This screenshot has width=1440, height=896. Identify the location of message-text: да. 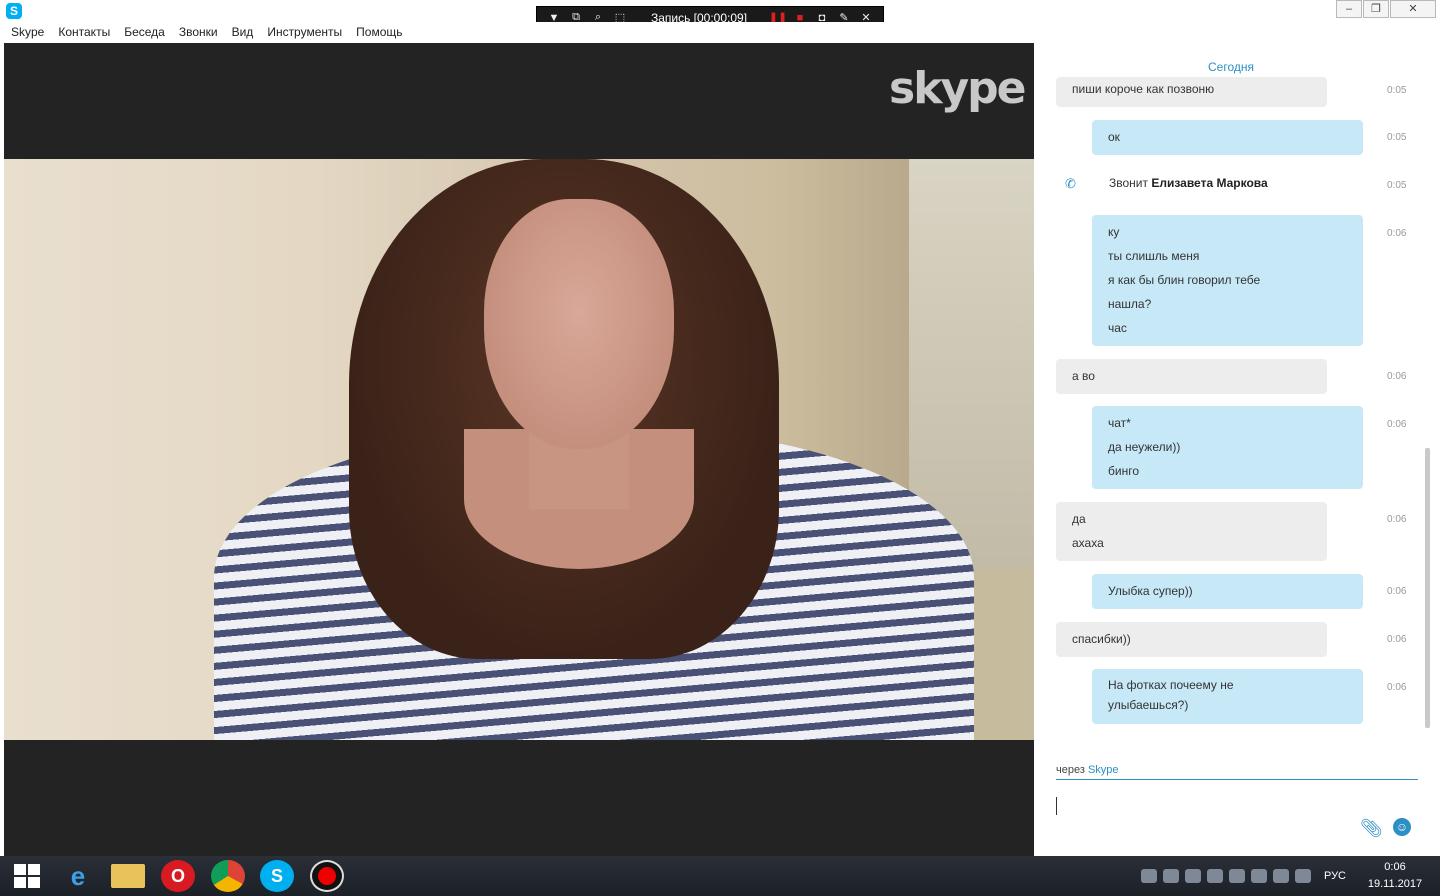
(1079, 519).